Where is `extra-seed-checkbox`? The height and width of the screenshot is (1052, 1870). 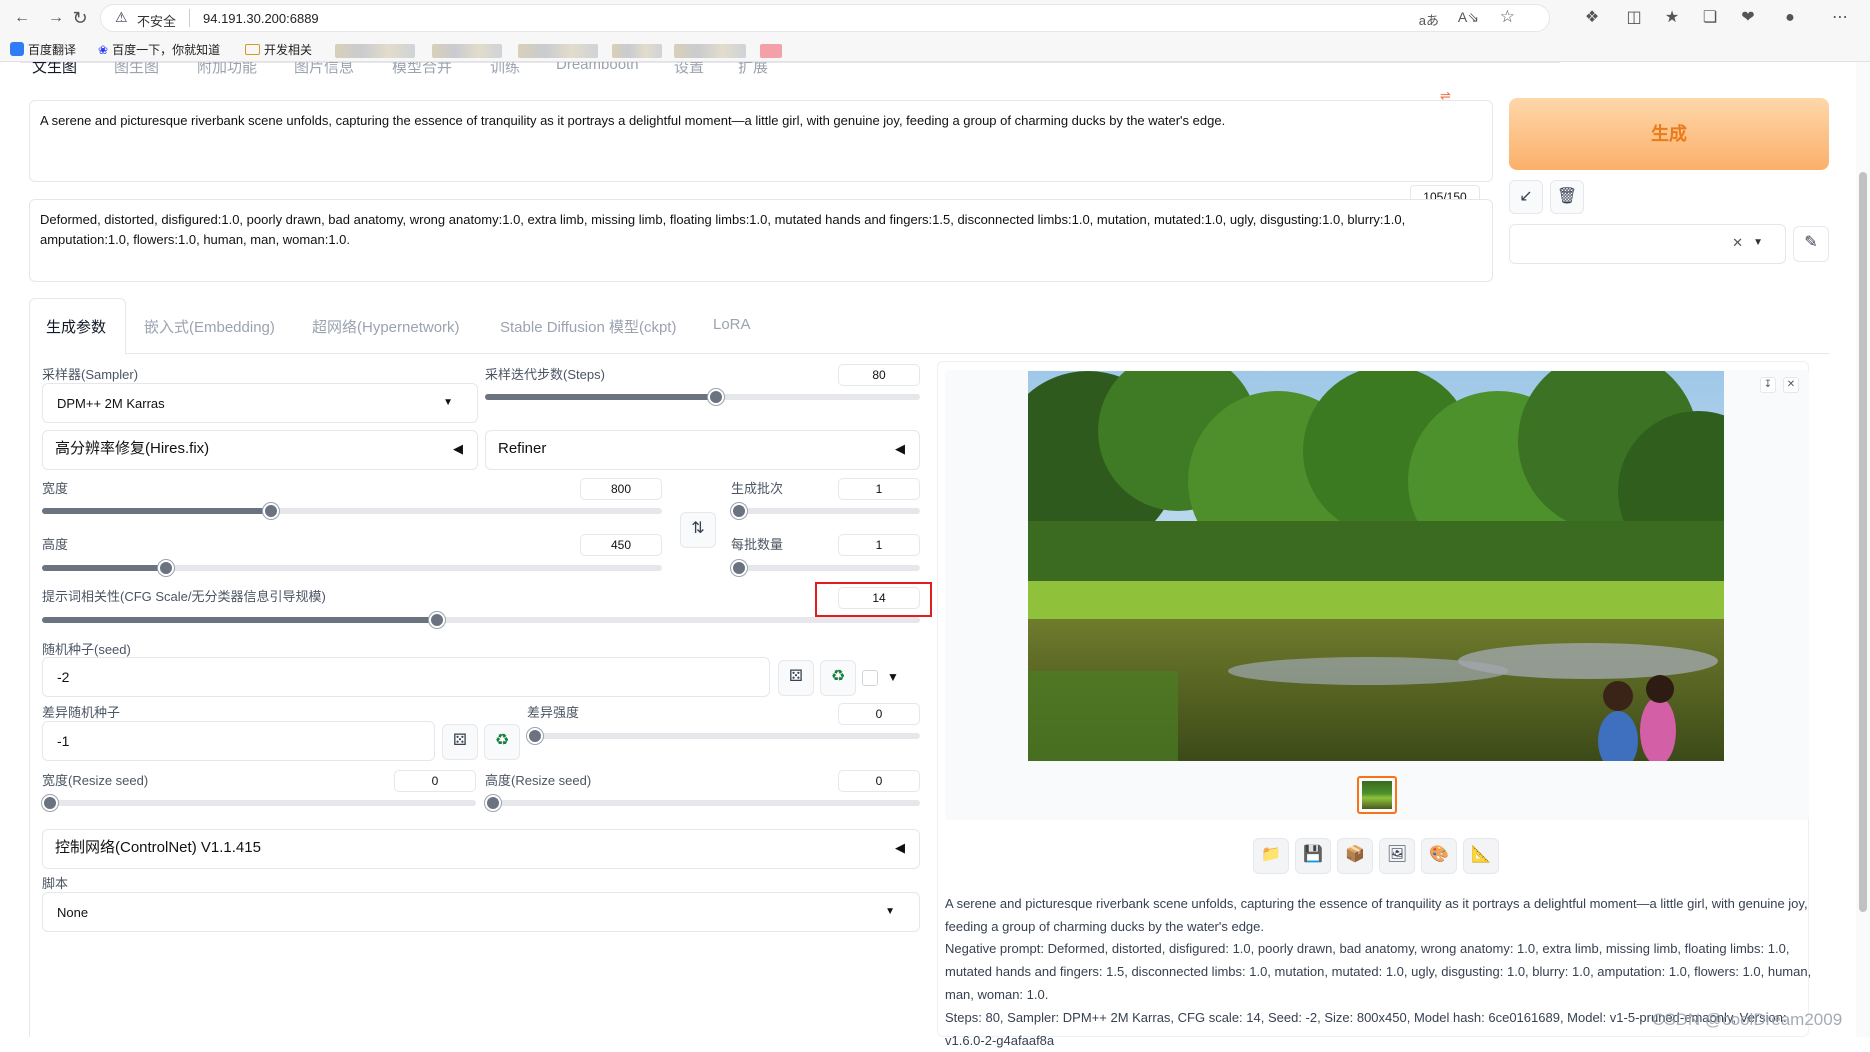 extra-seed-checkbox is located at coordinates (870, 678).